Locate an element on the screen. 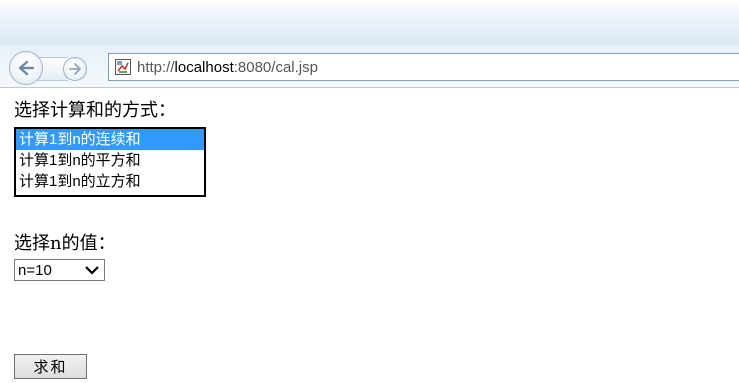  method-option-continuous-sum: 计算1到n的连续和 is located at coordinates (110, 139).